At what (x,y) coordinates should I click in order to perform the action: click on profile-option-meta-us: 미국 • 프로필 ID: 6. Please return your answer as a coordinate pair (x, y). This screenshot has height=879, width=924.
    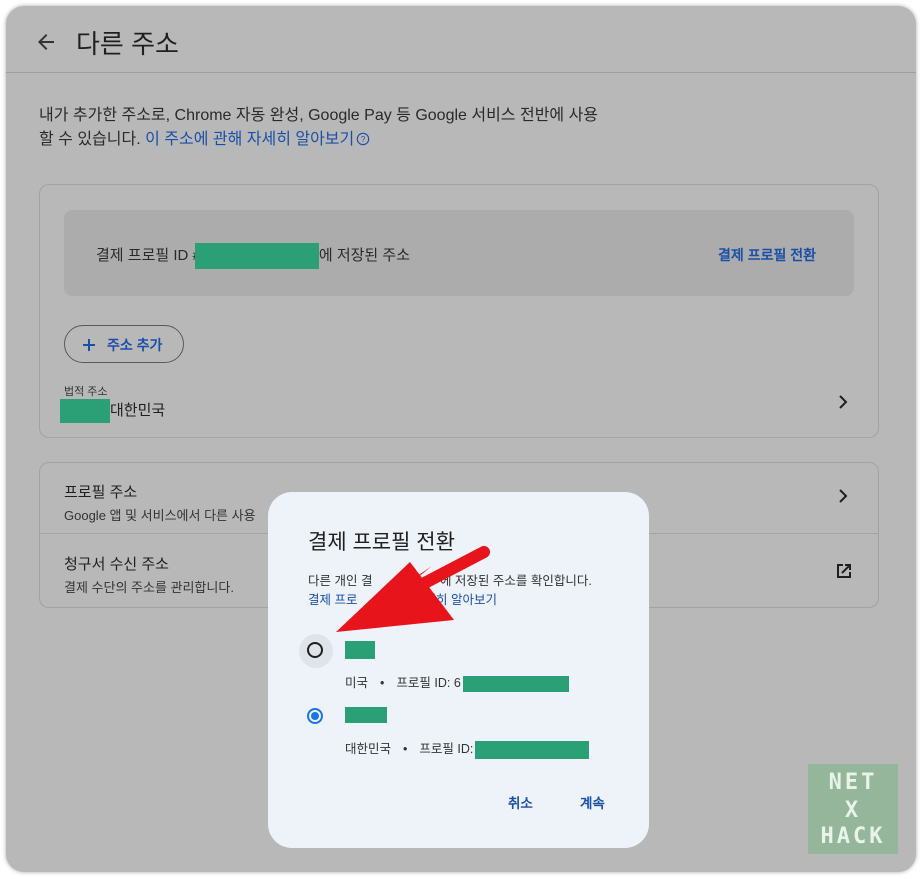
    Looking at the image, I should click on (457, 682).